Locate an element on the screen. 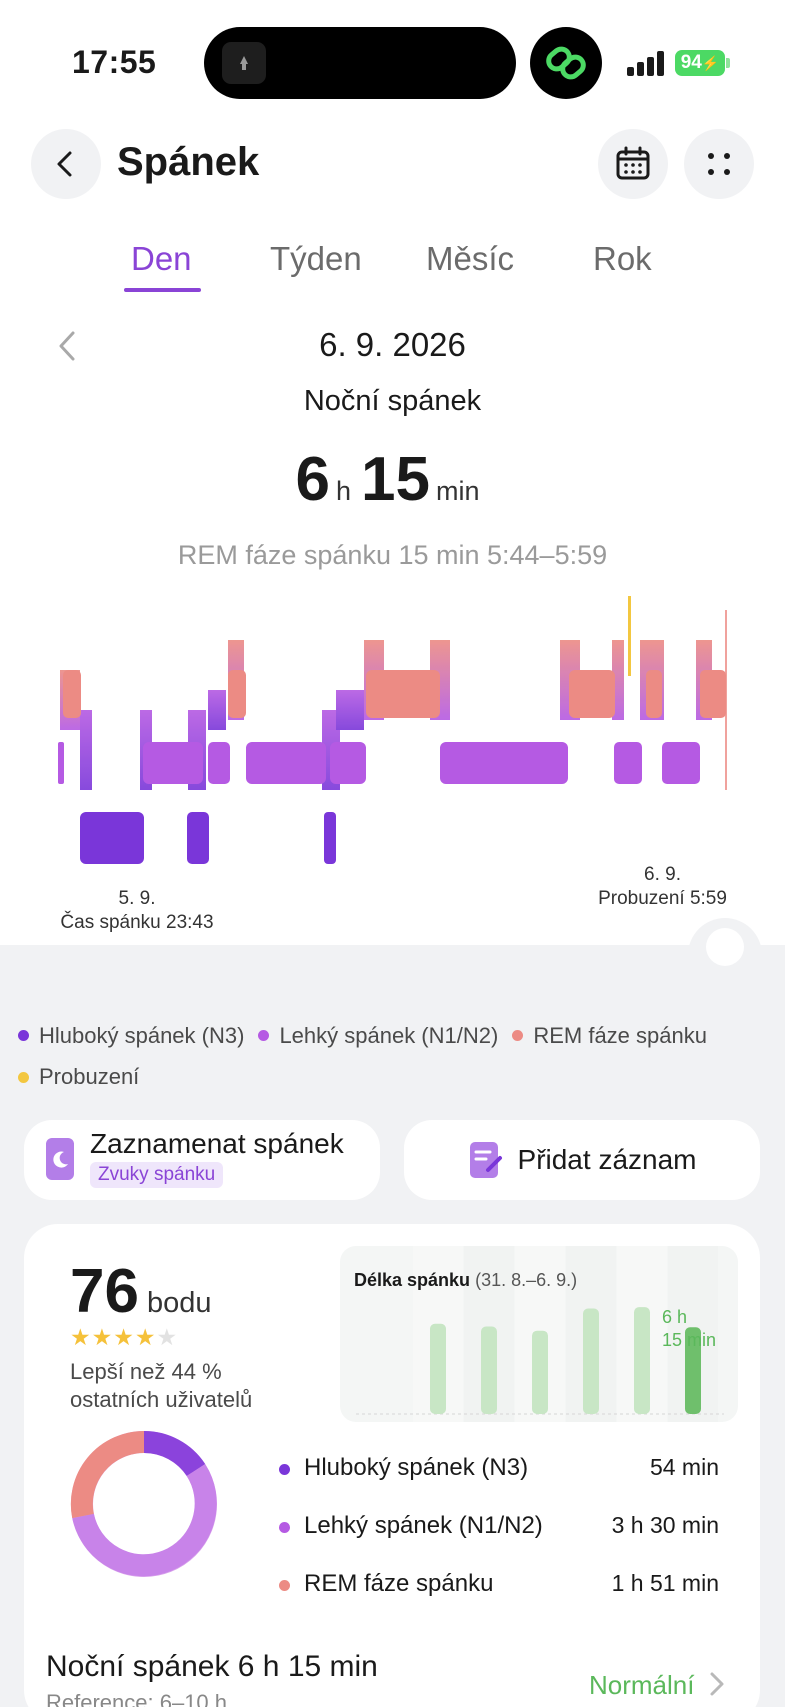  scrubber-handle is located at coordinates (725, 947).